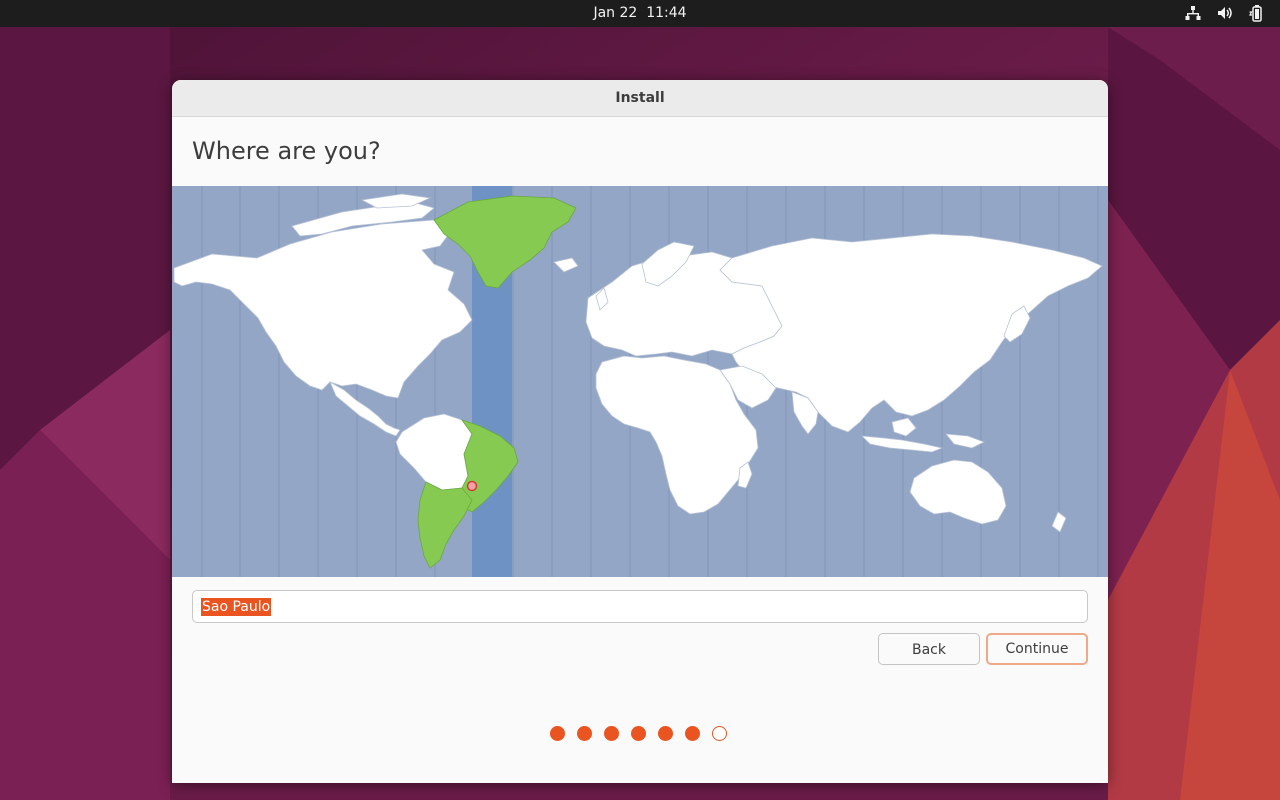 This screenshot has height=800, width=1280. Describe the element at coordinates (929, 649) in the screenshot. I see `back-button: Back` at that location.